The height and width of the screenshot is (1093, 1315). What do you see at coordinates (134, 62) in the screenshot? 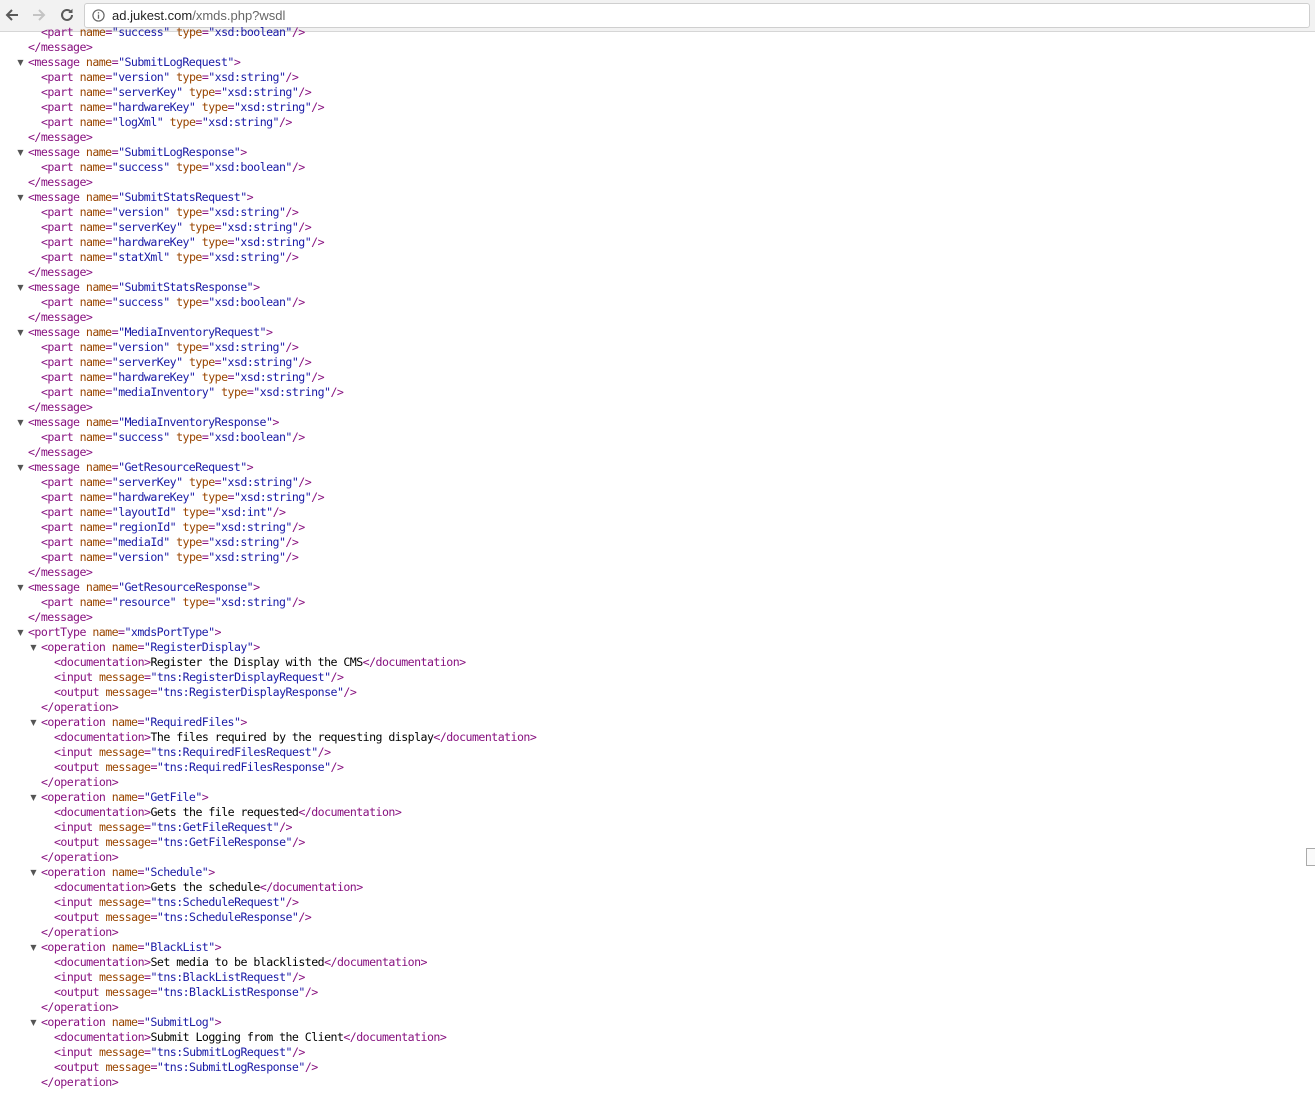
I see `xml-line: <message name="SubmitLogRequest">` at bounding box center [134, 62].